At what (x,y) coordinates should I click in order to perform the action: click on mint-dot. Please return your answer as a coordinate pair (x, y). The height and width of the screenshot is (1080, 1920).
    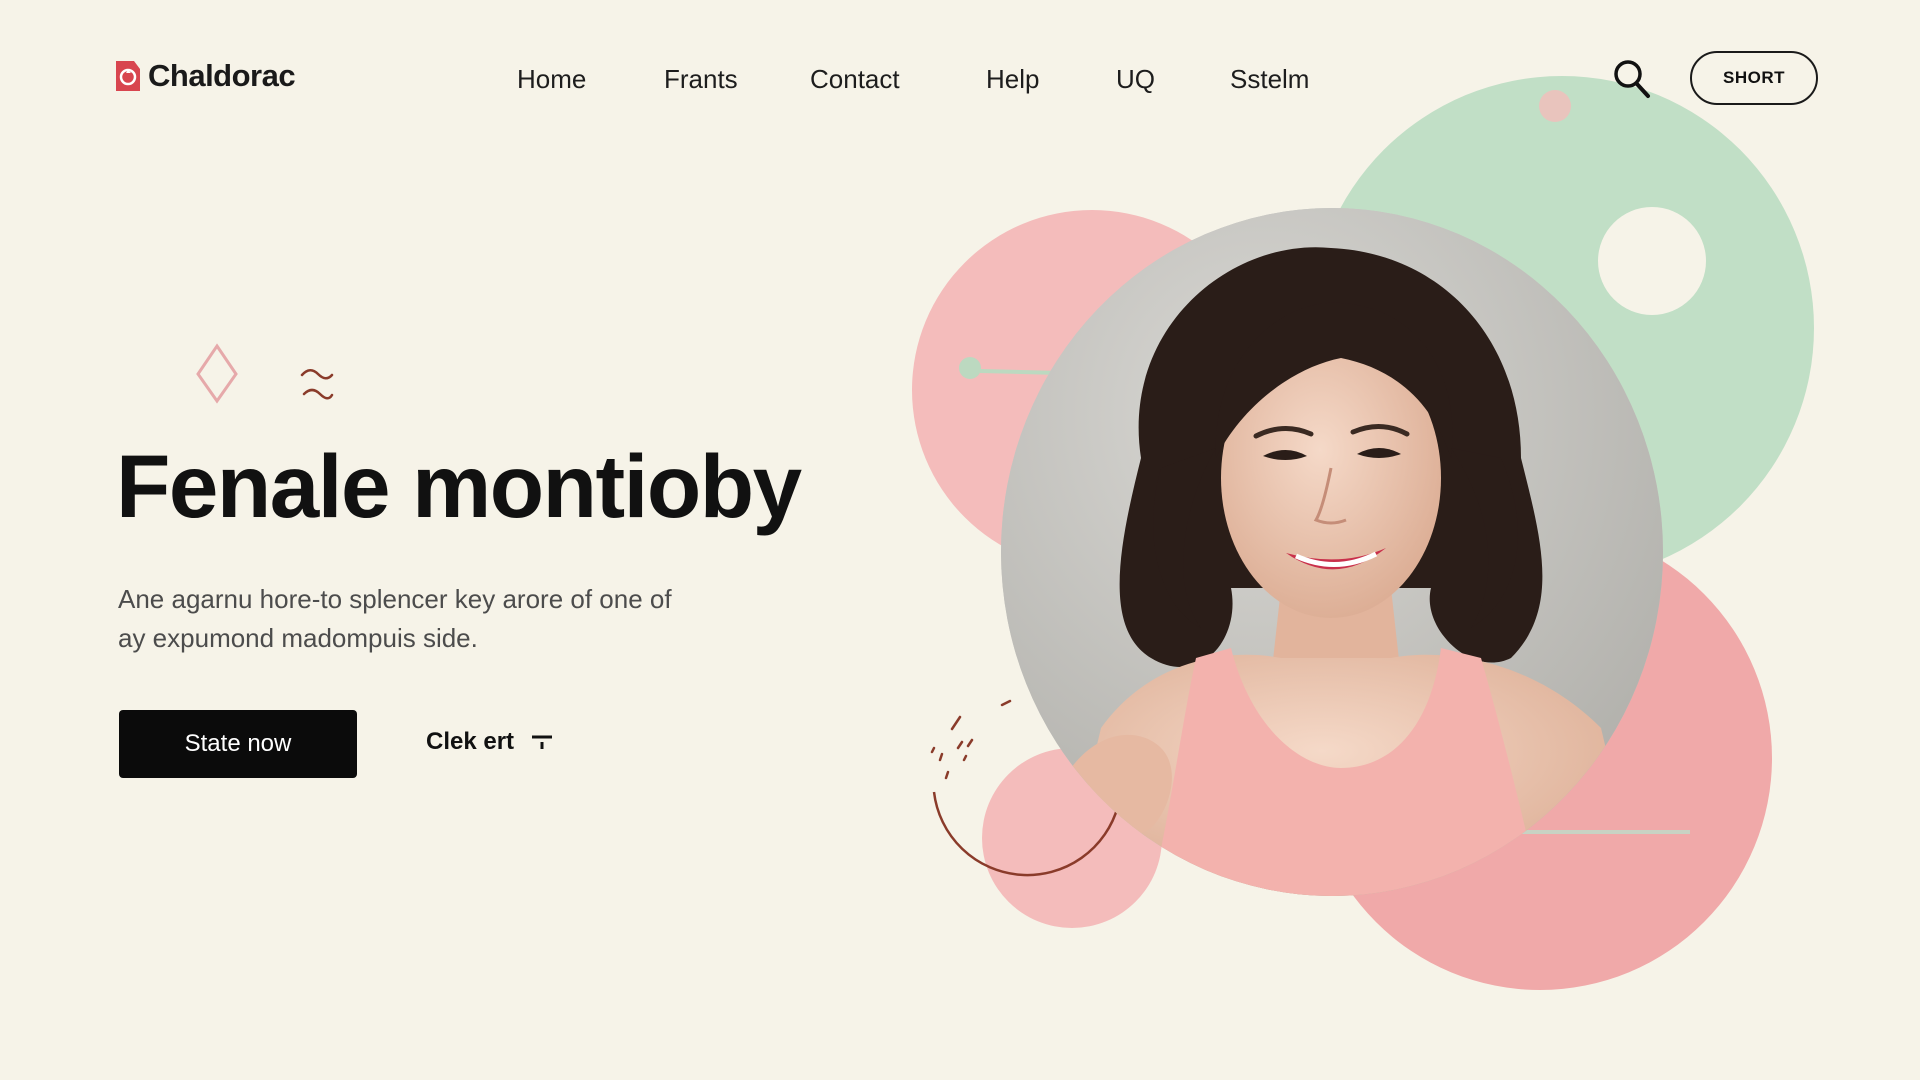
    Looking at the image, I should click on (970, 368).